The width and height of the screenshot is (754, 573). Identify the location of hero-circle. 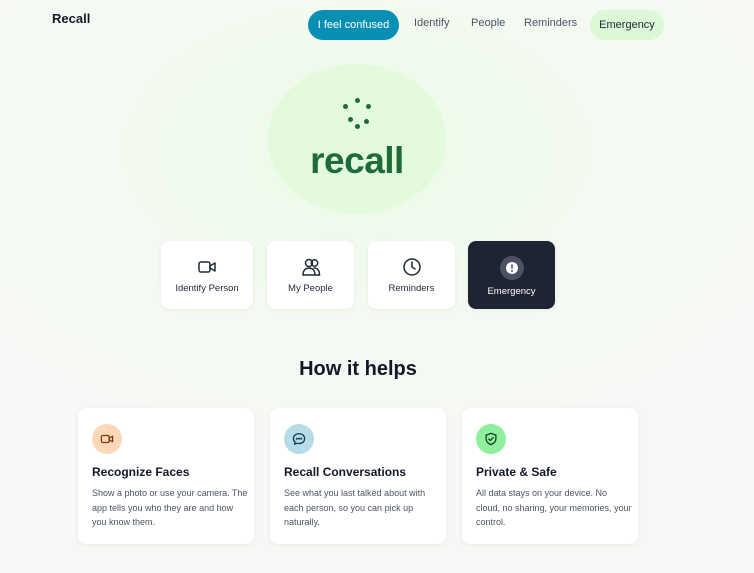
(357, 139).